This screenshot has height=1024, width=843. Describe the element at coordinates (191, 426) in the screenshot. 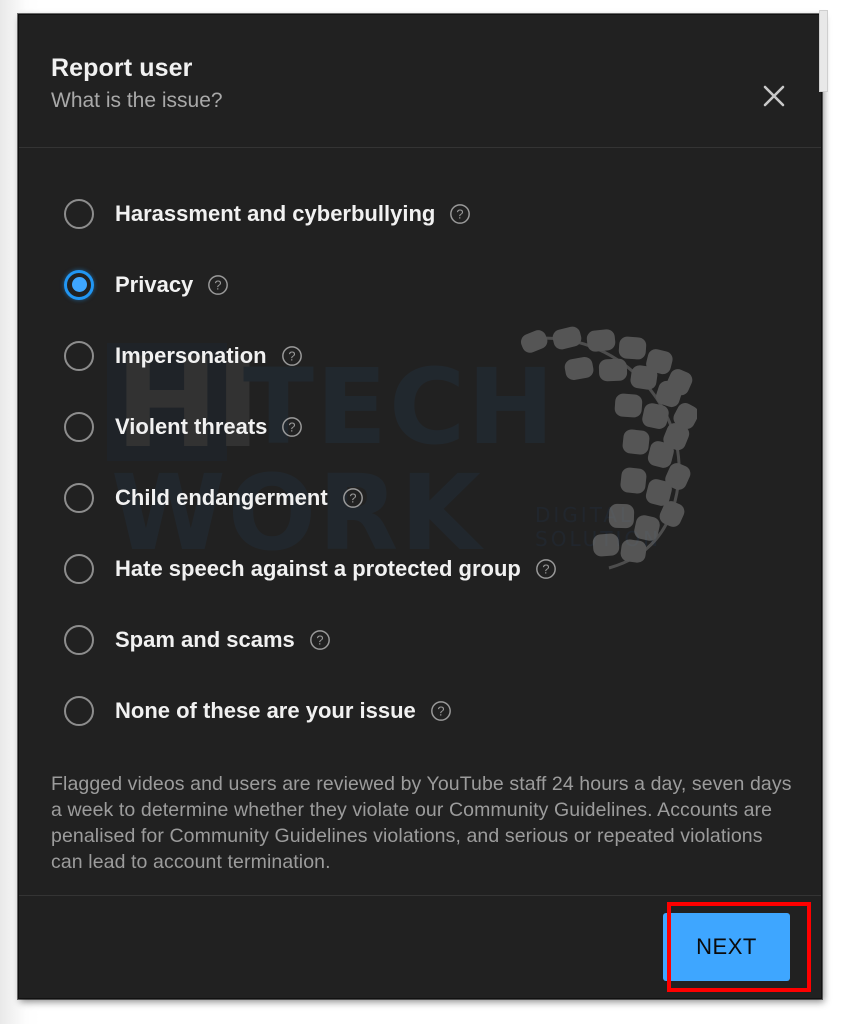

I see `option-label: Violent threats` at that location.